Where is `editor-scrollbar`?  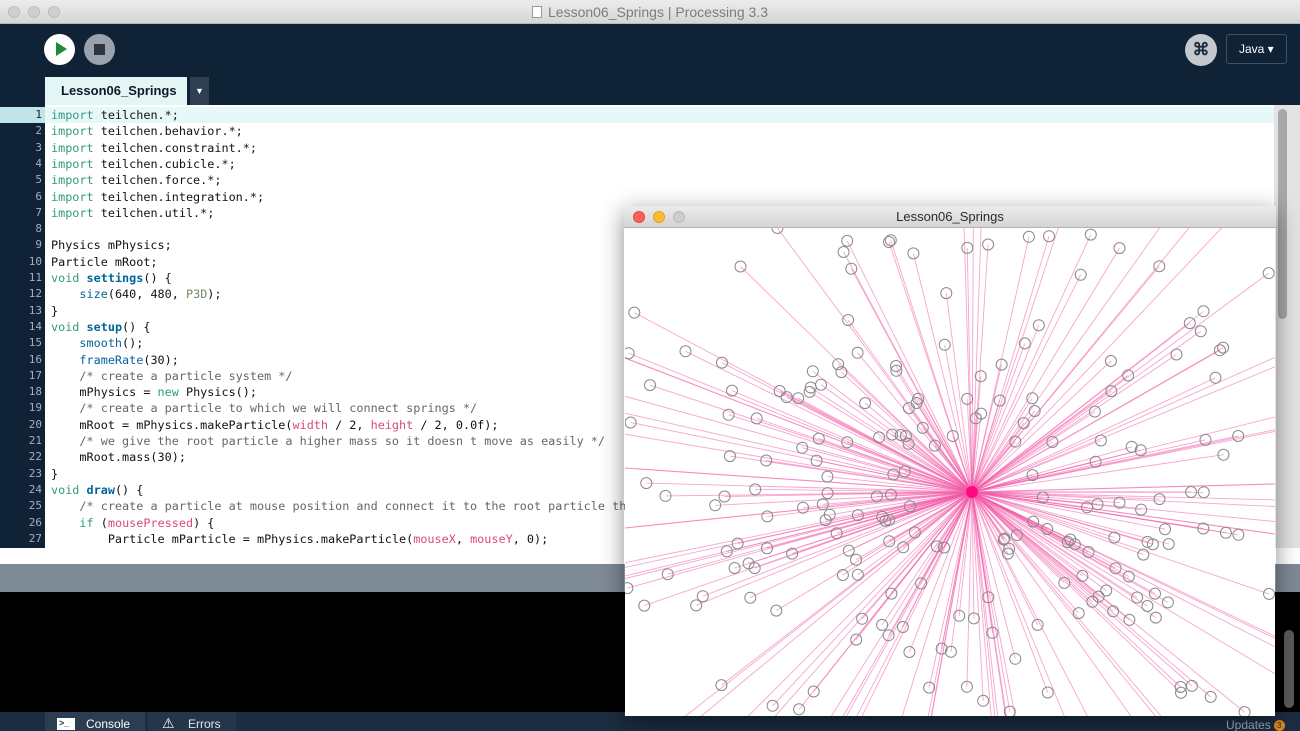
editor-scrollbar is located at coordinates (1287, 326).